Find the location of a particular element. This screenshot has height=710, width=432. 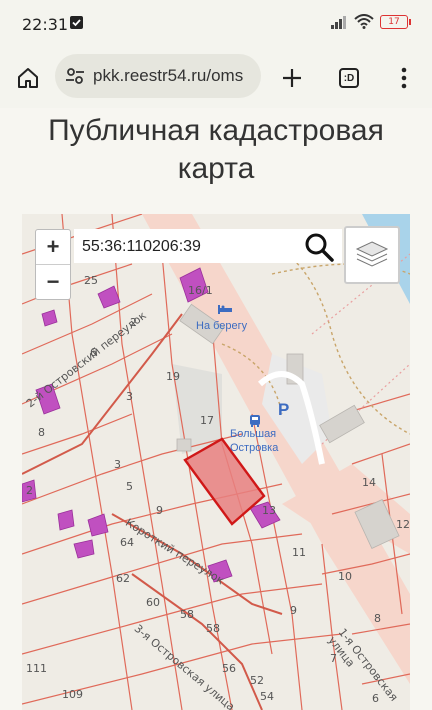

page-header: Публичная кадастровая карта is located at coordinates (216, 161).